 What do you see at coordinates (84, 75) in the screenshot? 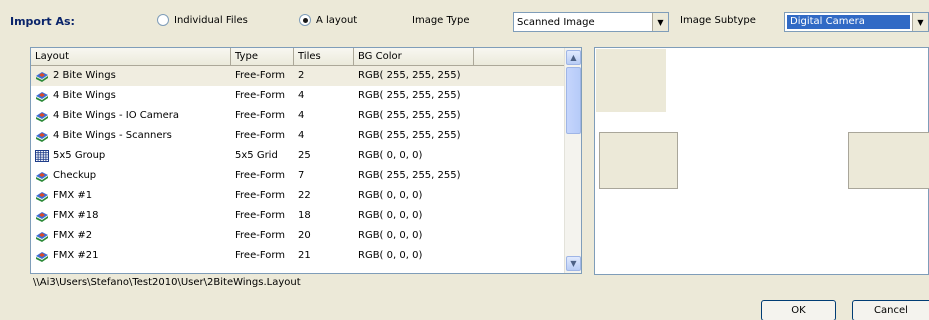
I see `layout-name: 2 Bite Wings` at bounding box center [84, 75].